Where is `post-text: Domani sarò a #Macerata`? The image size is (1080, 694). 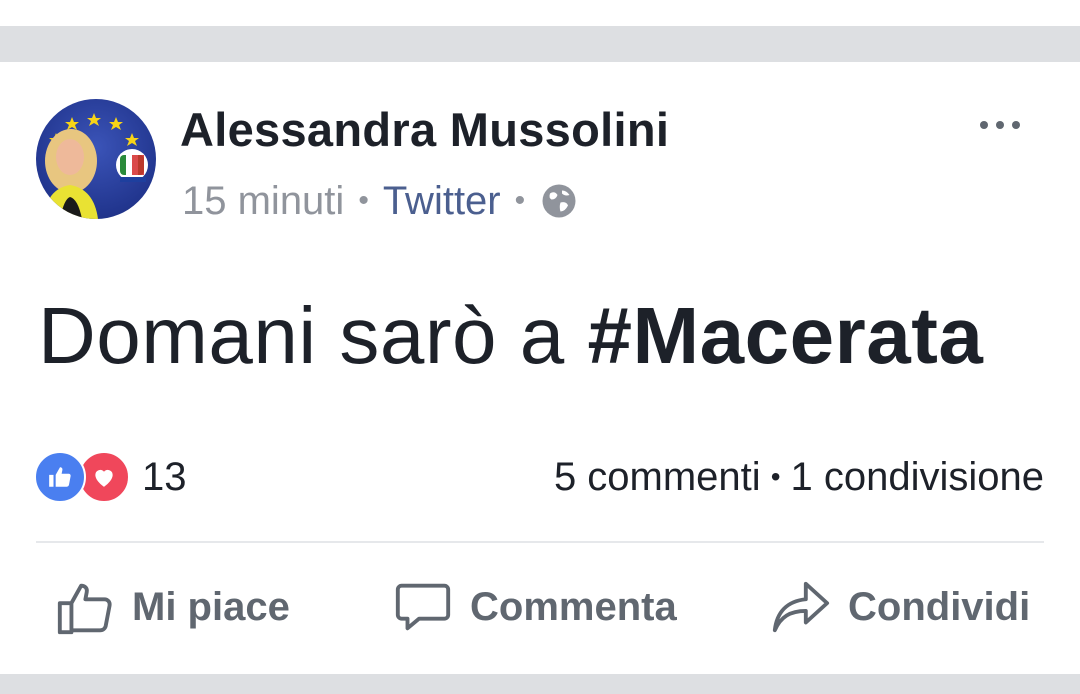
post-text: Domani sarò a #Macerata is located at coordinates (510, 336).